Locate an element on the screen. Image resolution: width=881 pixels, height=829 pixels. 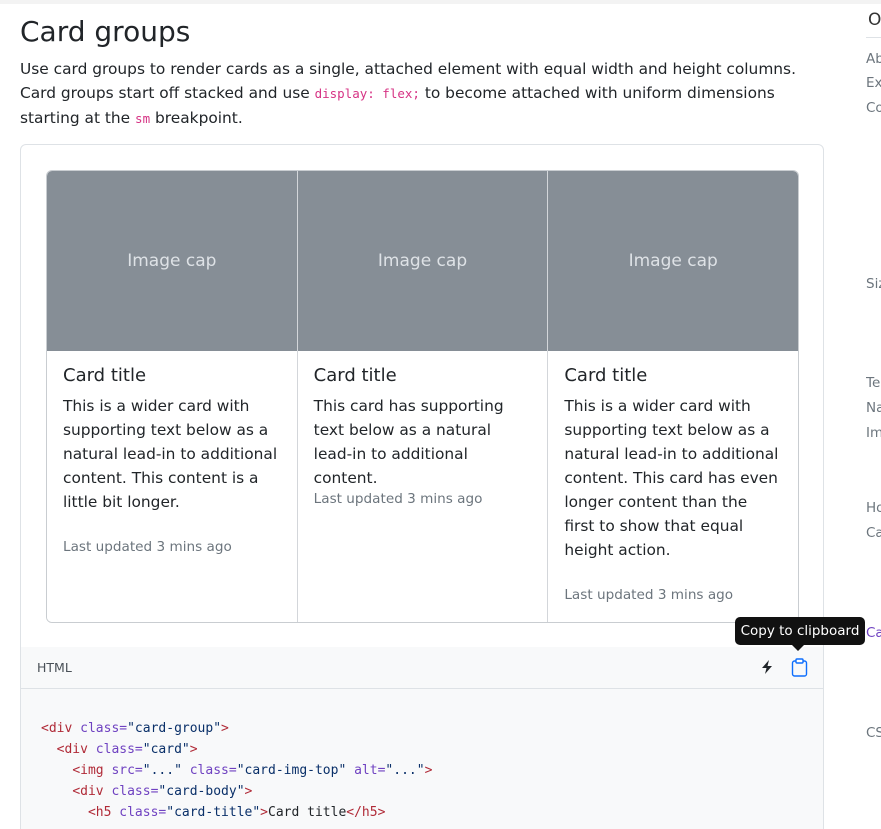
toc-item: Siz is located at coordinates (873, 284).